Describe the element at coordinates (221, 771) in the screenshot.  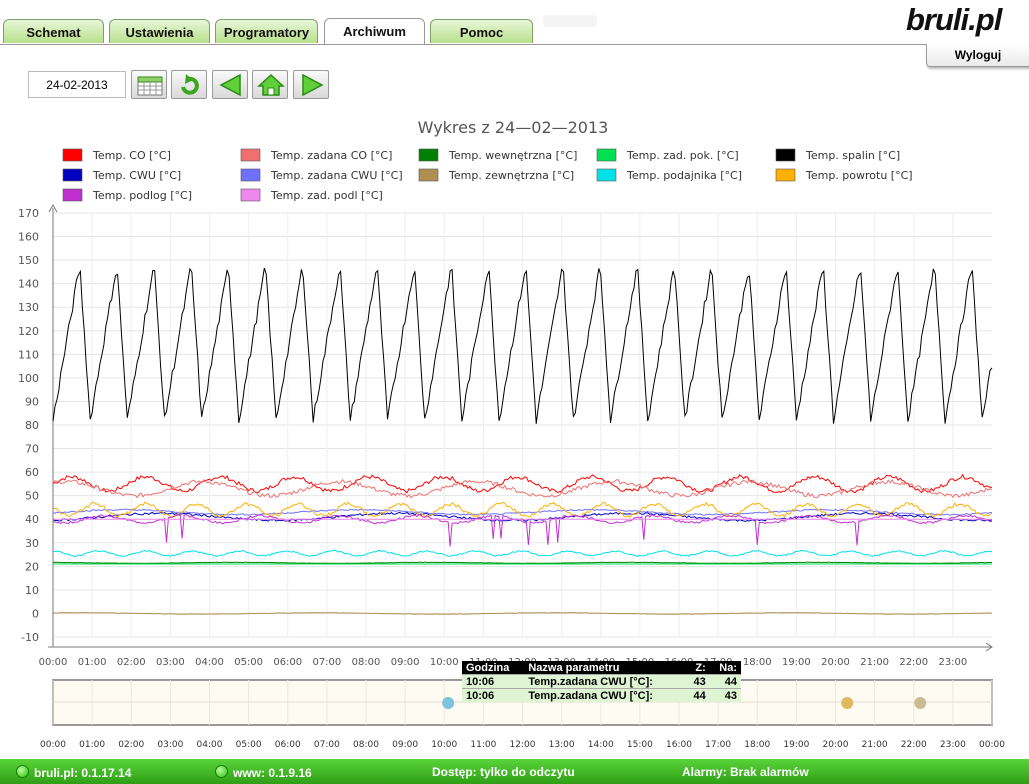
I see `status-ok-icon` at that location.